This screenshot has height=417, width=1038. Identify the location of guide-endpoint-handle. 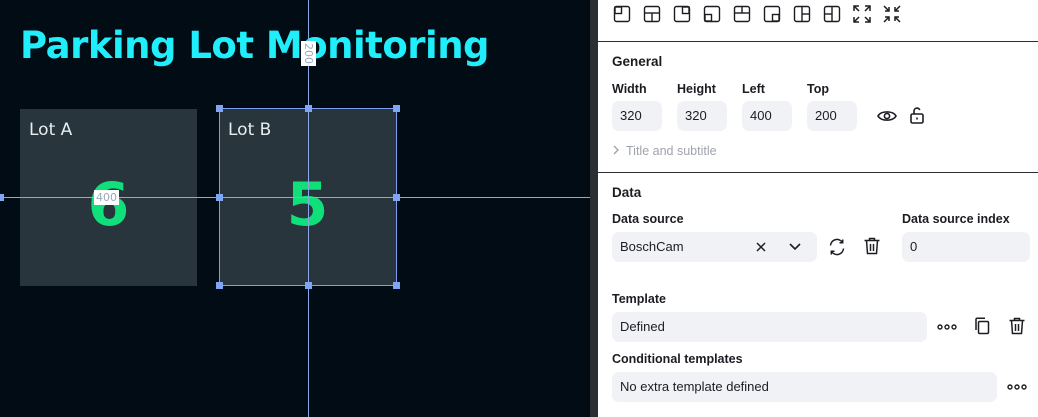
(2, 197).